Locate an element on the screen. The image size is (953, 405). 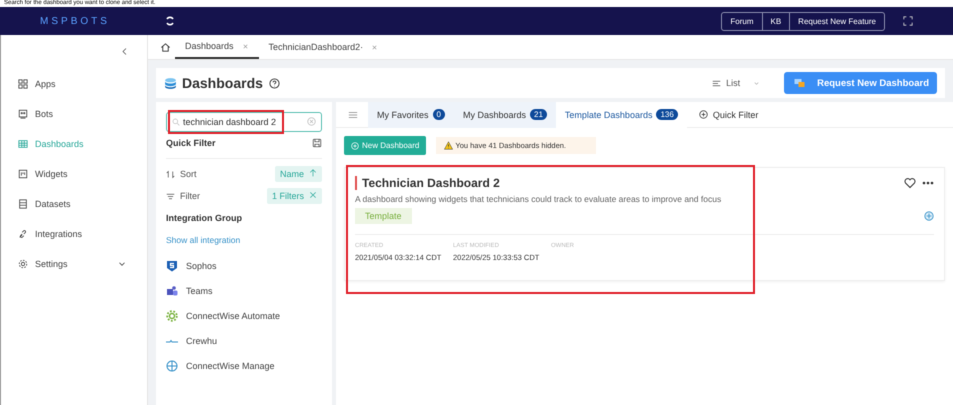
nav-link: KB is located at coordinates (776, 21).